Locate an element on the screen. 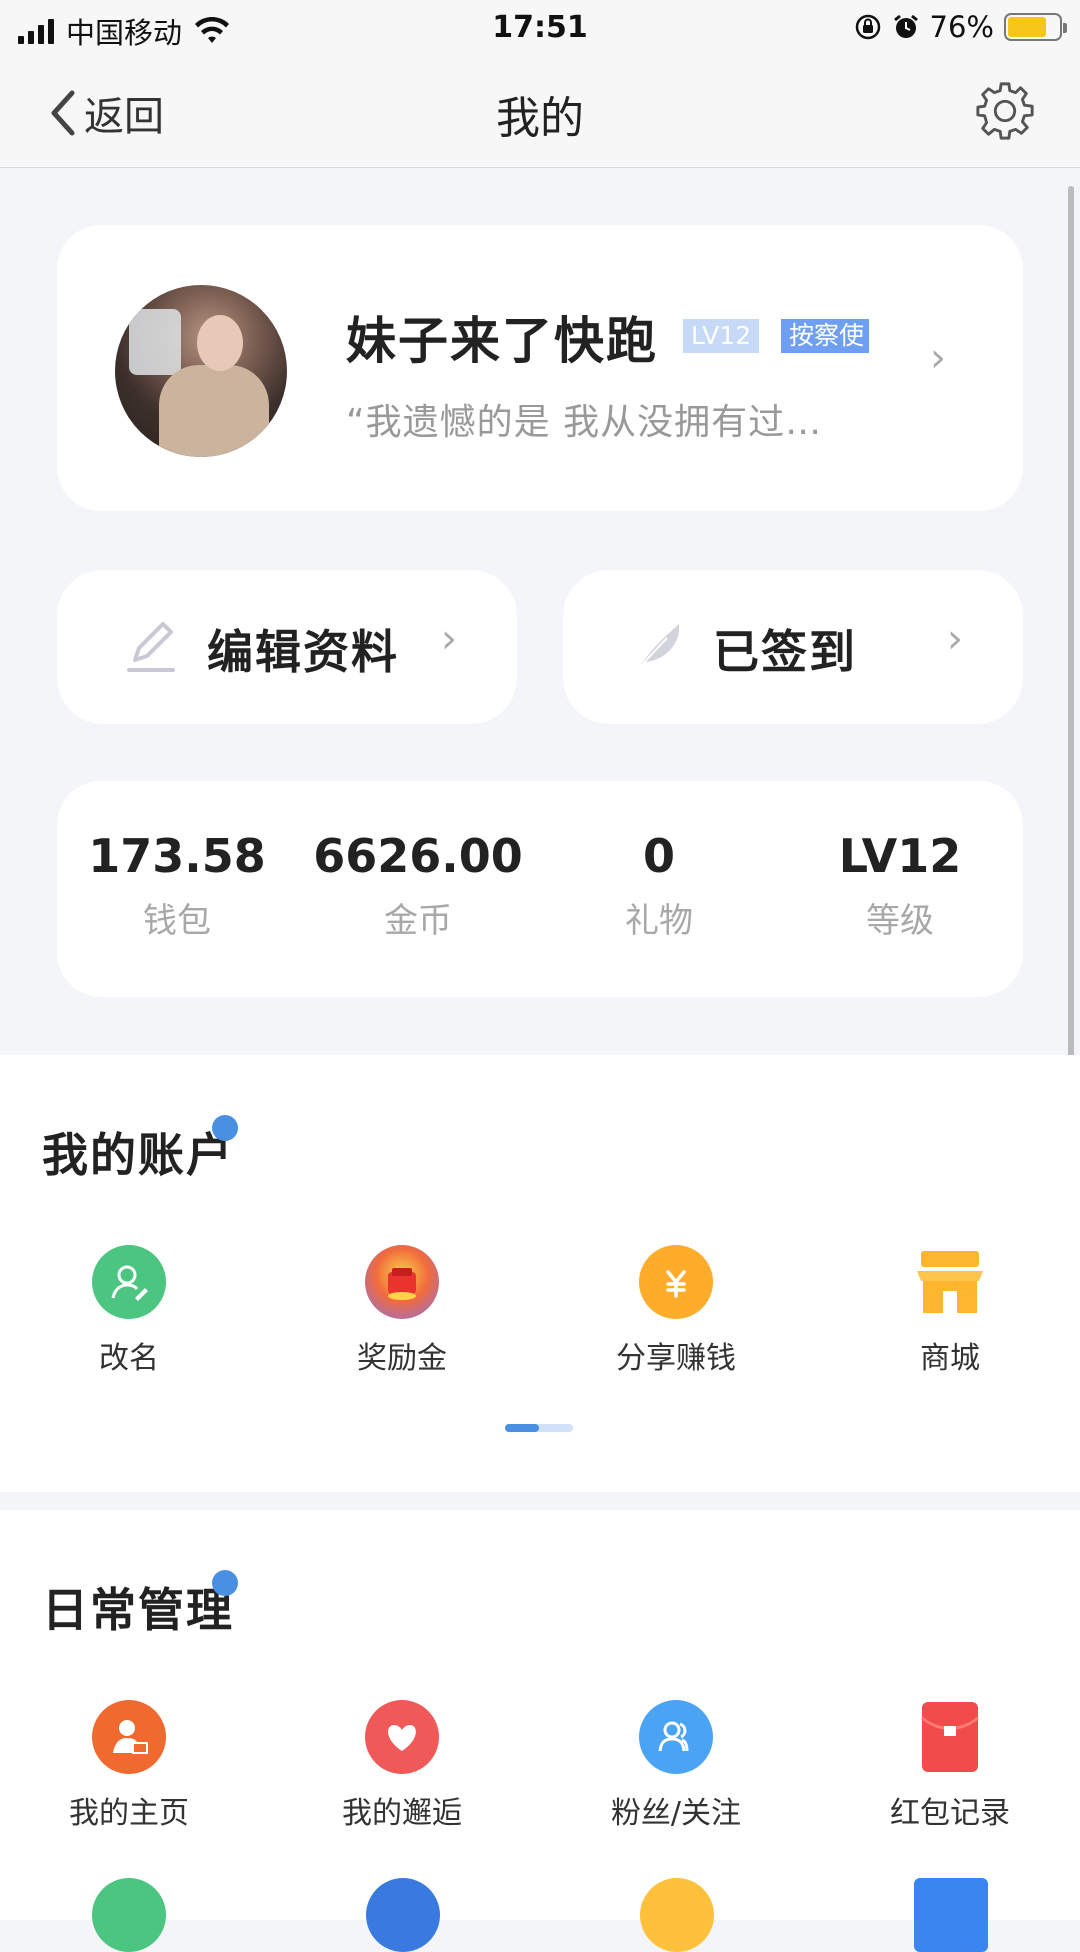 This screenshot has width=1080, height=1952. grid-item-reward: 奖励金 is located at coordinates (402, 1311).